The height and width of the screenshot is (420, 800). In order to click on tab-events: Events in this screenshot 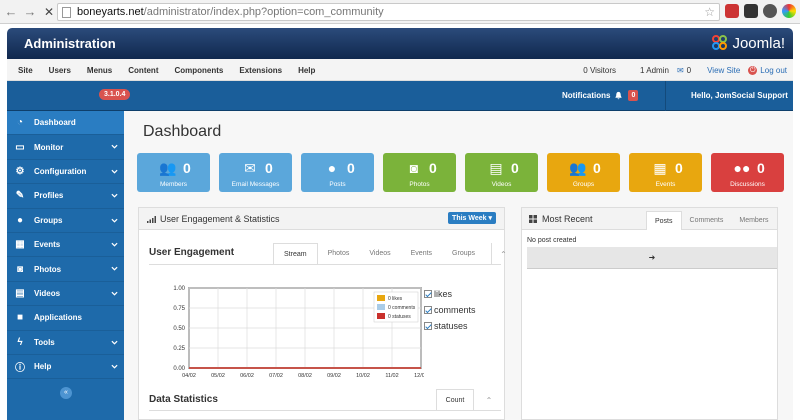, I will do `click(421, 254)`.